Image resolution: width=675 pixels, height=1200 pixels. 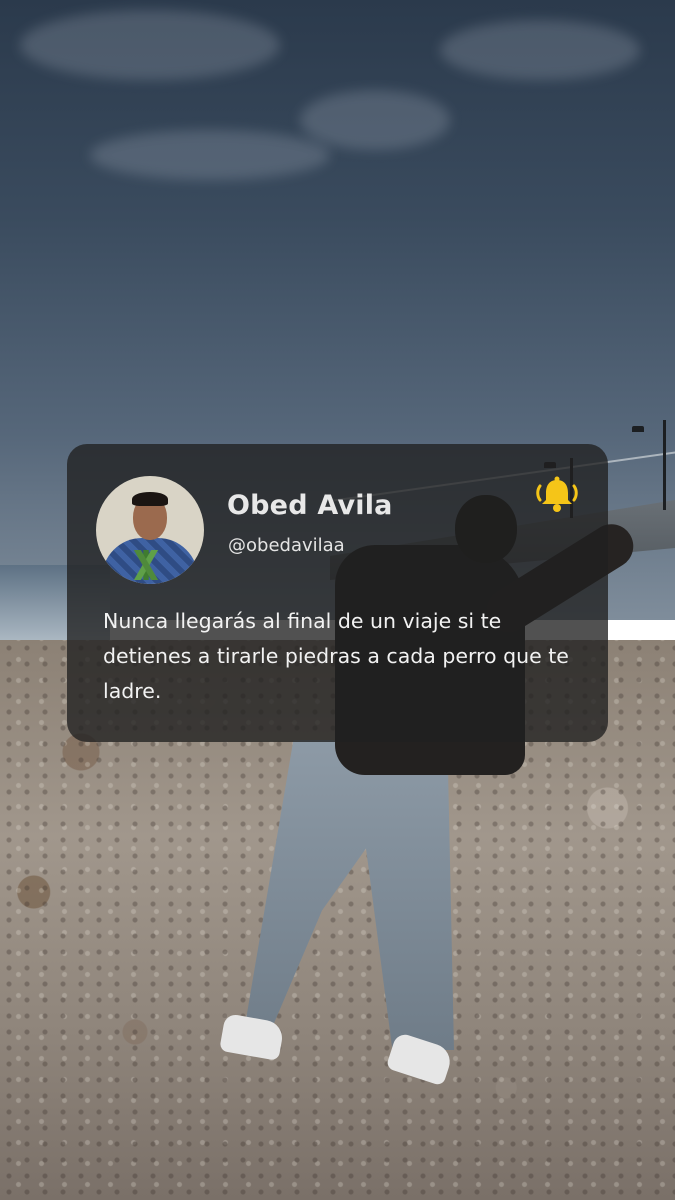 What do you see at coordinates (150, 530) in the screenshot?
I see `avatar` at bounding box center [150, 530].